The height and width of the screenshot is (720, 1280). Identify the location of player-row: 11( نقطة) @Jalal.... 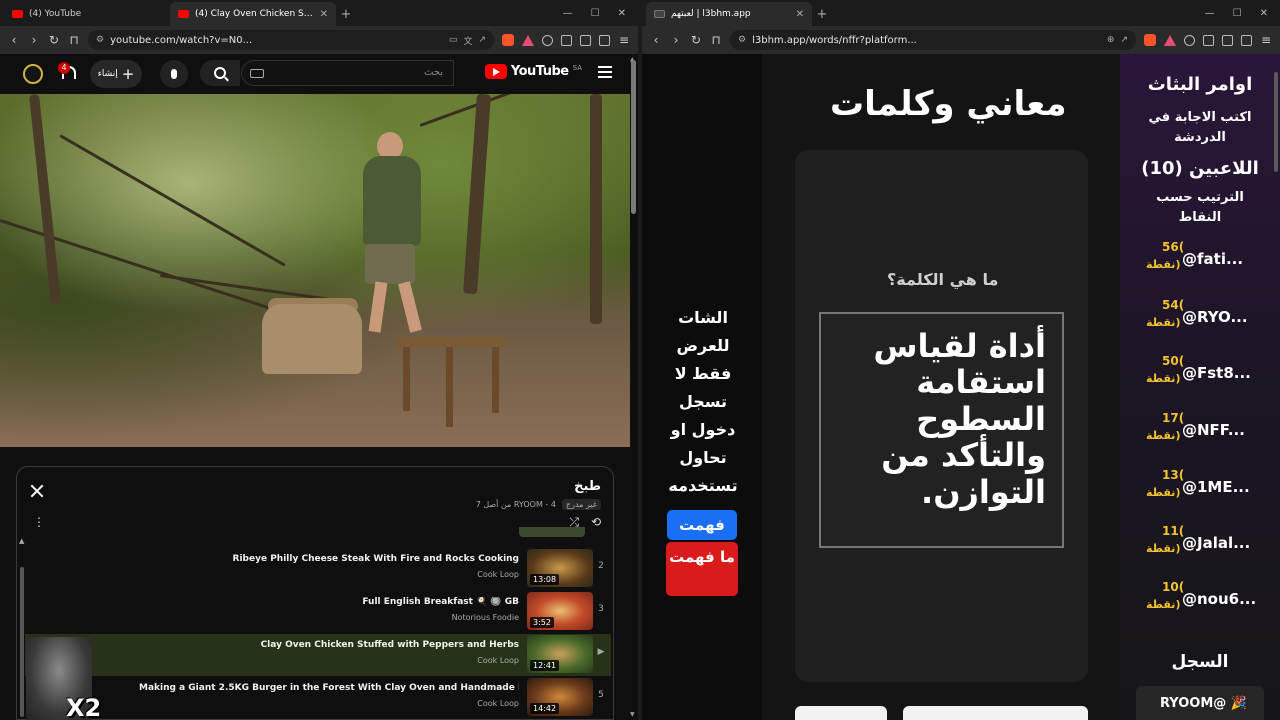
(1200, 541).